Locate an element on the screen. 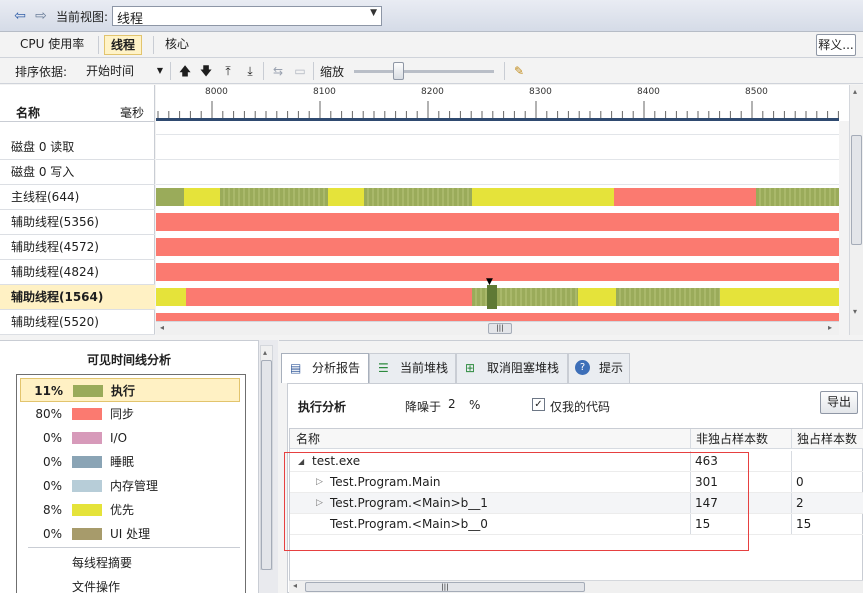 The height and width of the screenshot is (593, 863). legend-item-synchronization: 80% 同步 is located at coordinates (130, 414).